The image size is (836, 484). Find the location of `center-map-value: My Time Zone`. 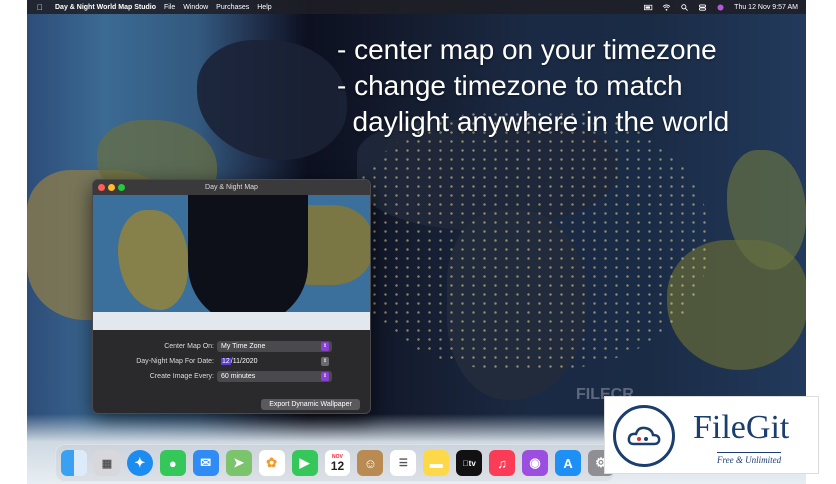

center-map-value: My Time Zone is located at coordinates (243, 346).